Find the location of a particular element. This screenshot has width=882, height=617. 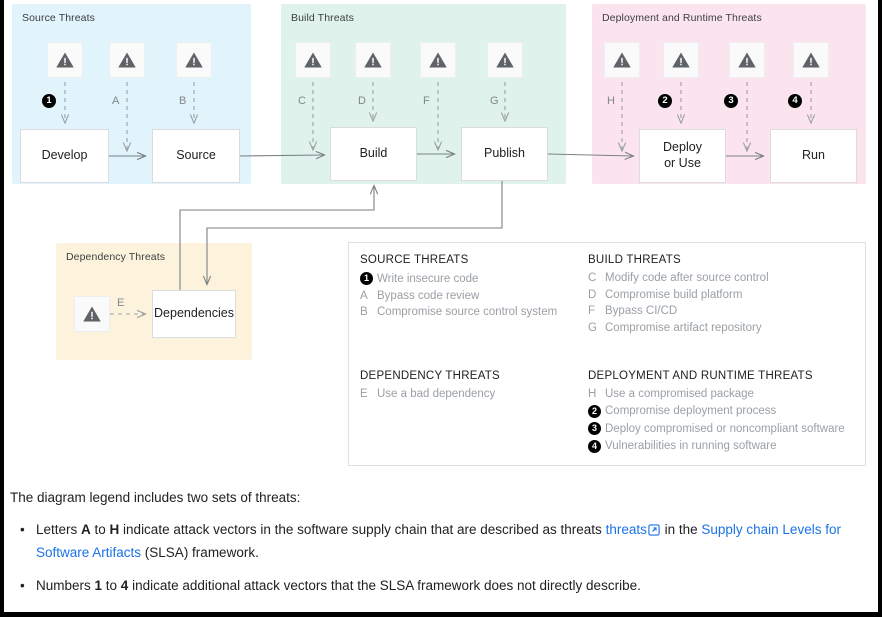

legend-item: C Modify code after source control is located at coordinates (724, 278).